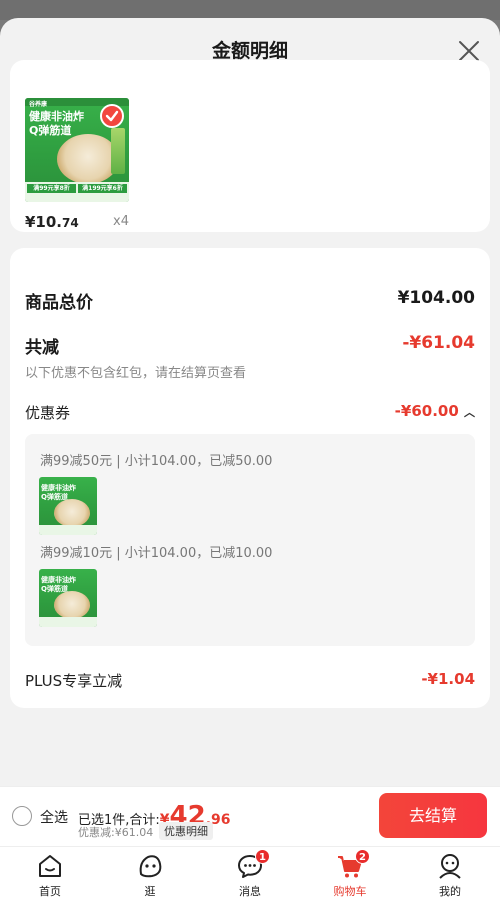 Image resolution: width=500 pixels, height=907 pixels. Describe the element at coordinates (262, 856) in the screenshot. I see `message-badge: 1` at that location.